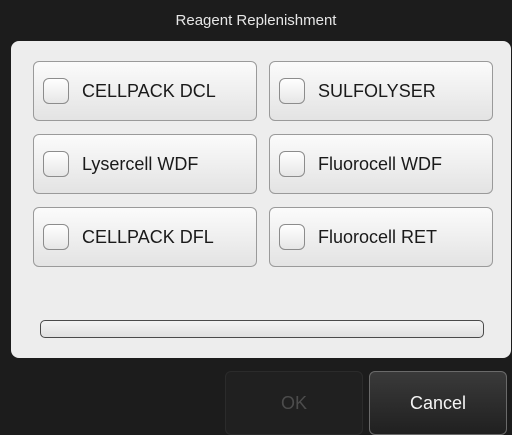  Describe the element at coordinates (148, 236) in the screenshot. I see `reagent-label: CELLPACK DFL` at that location.